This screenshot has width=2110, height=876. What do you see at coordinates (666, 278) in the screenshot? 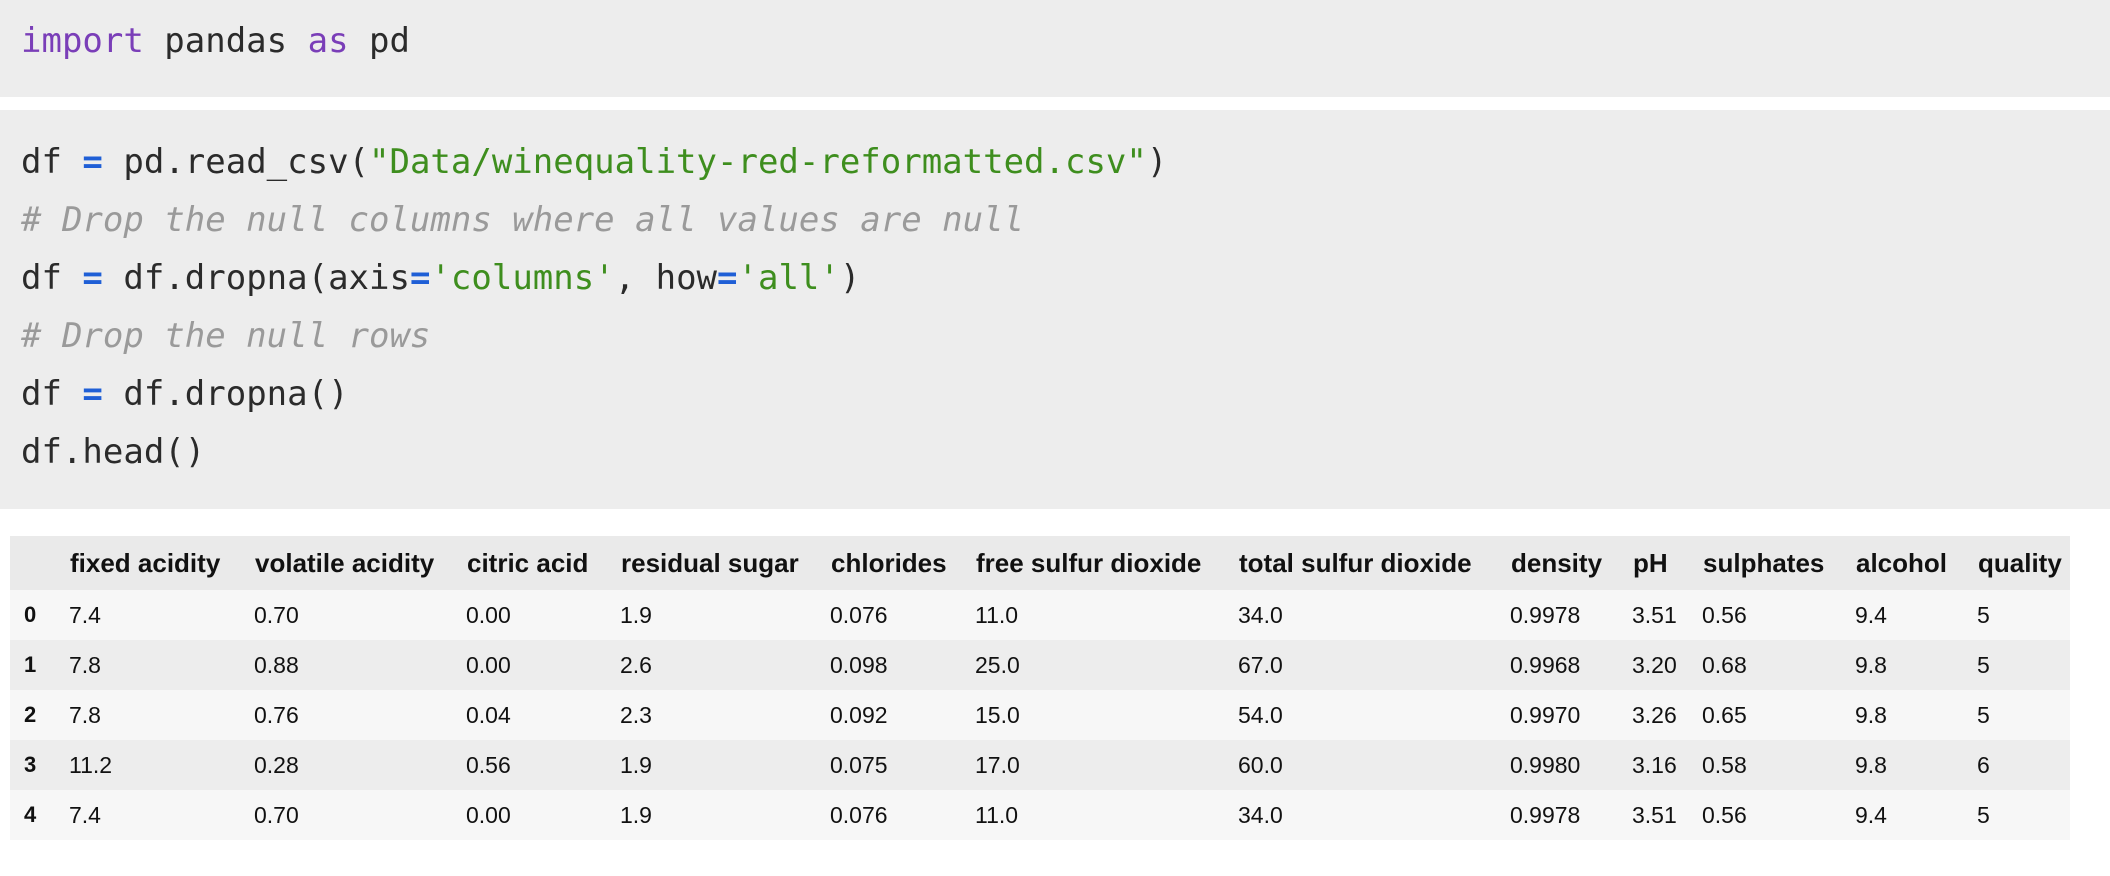
I see `code-token: , how` at bounding box center [666, 278].